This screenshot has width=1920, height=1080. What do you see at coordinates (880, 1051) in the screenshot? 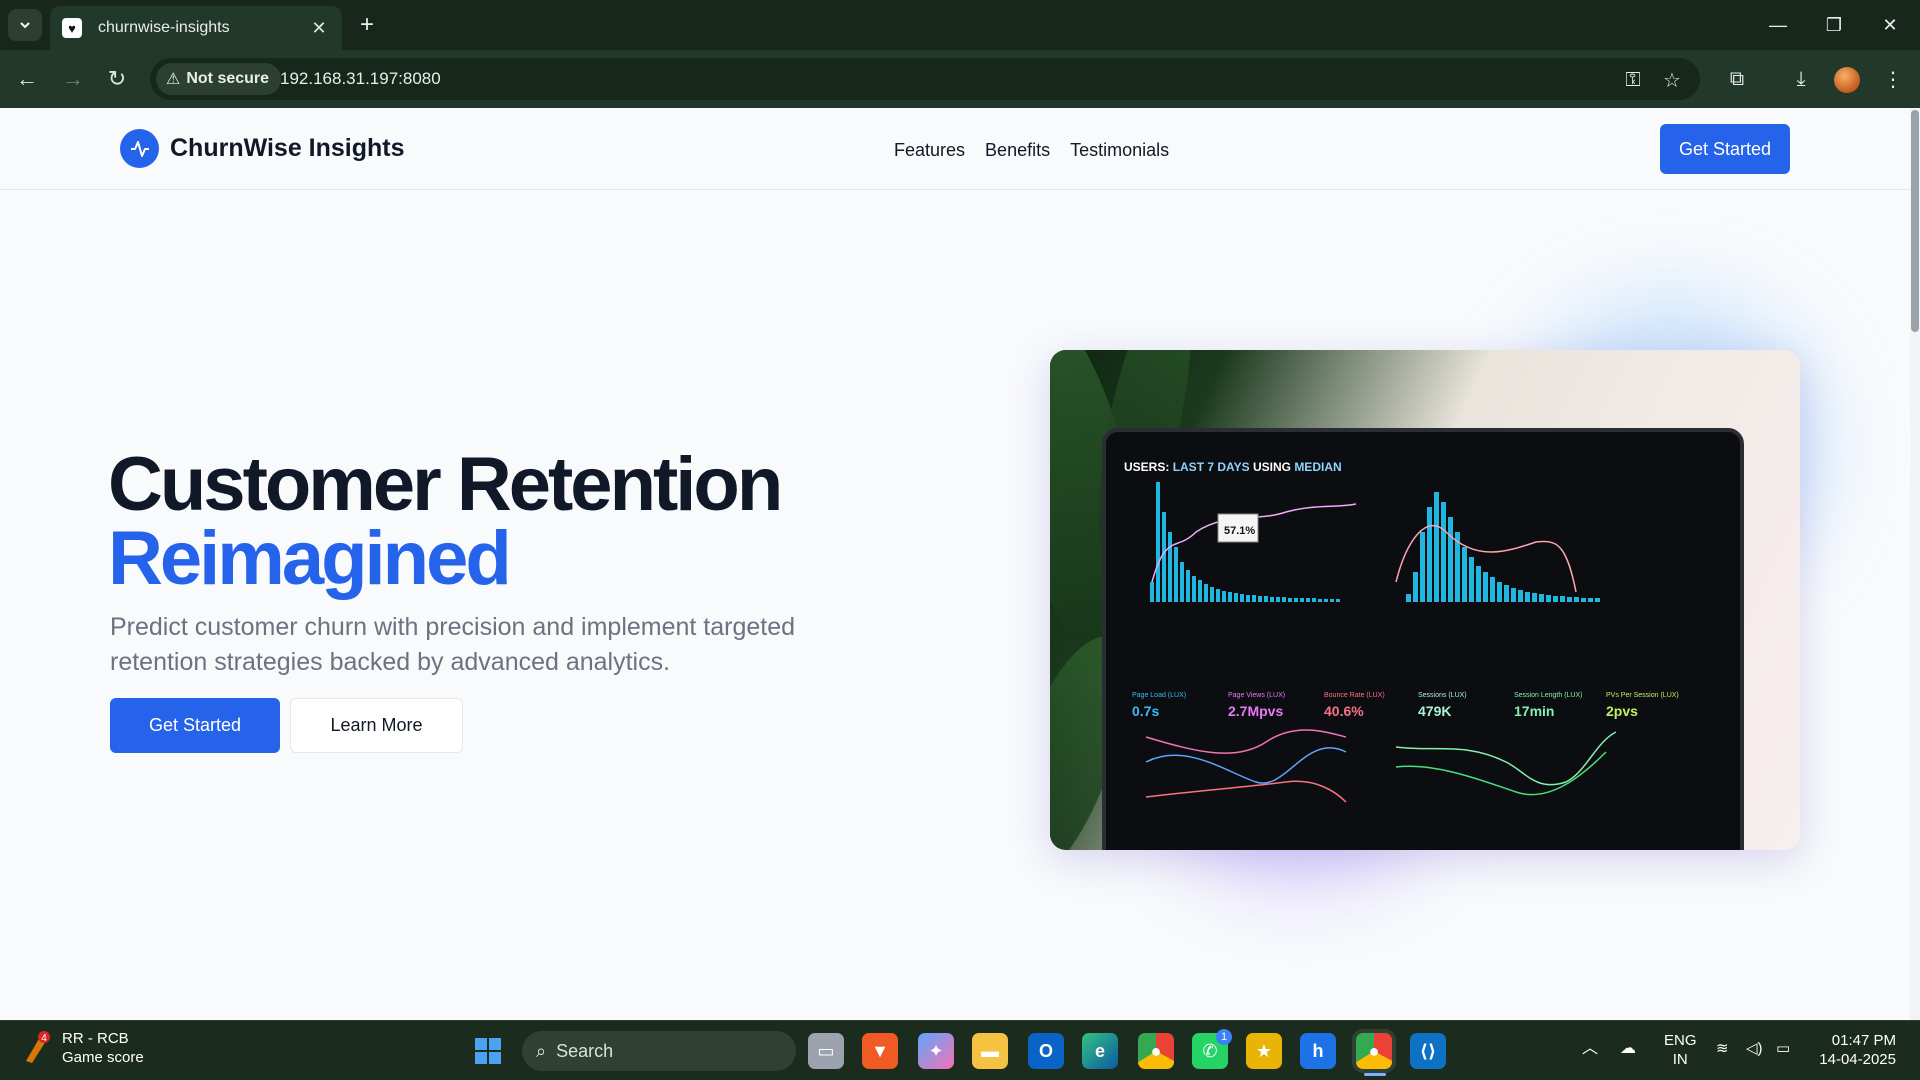
I see `brave-browser-icon: ▼` at bounding box center [880, 1051].